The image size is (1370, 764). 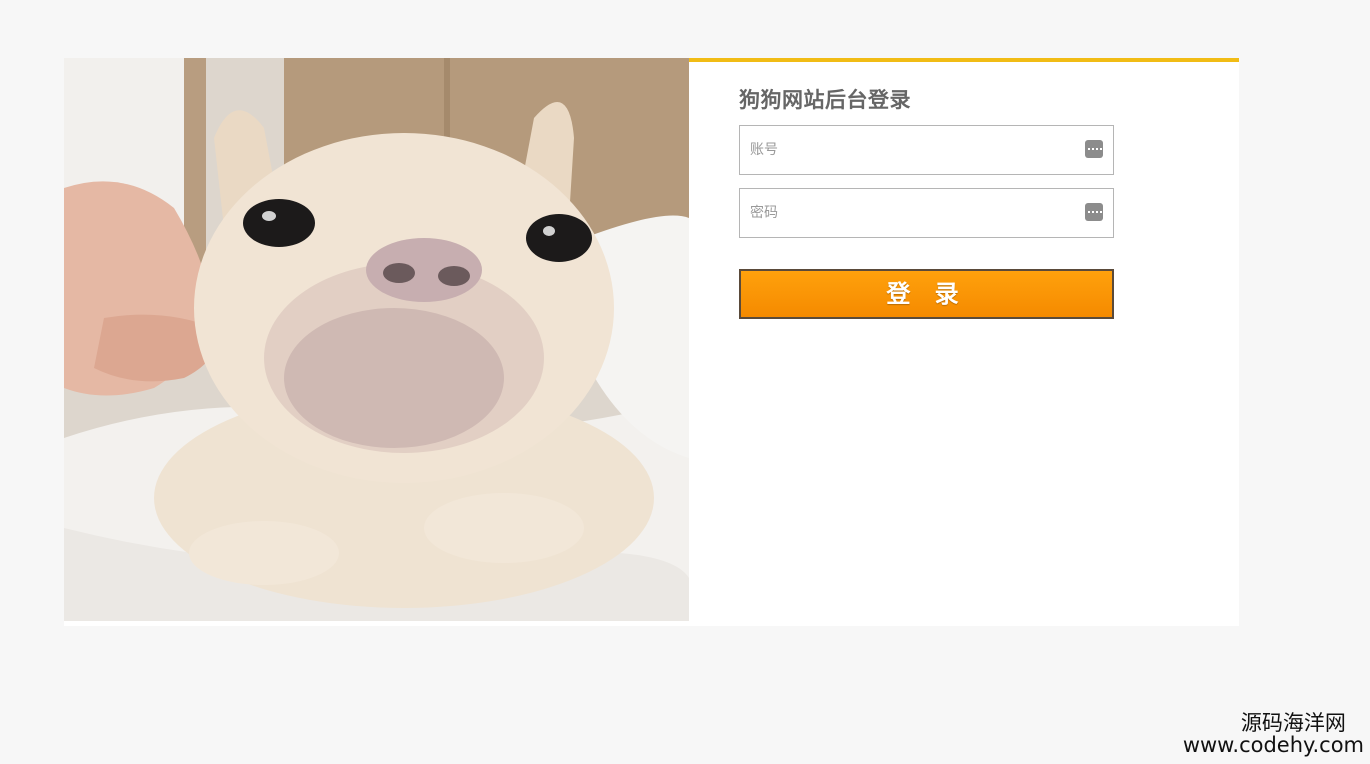 I want to click on login-button: 登 录, so click(x=926, y=294).